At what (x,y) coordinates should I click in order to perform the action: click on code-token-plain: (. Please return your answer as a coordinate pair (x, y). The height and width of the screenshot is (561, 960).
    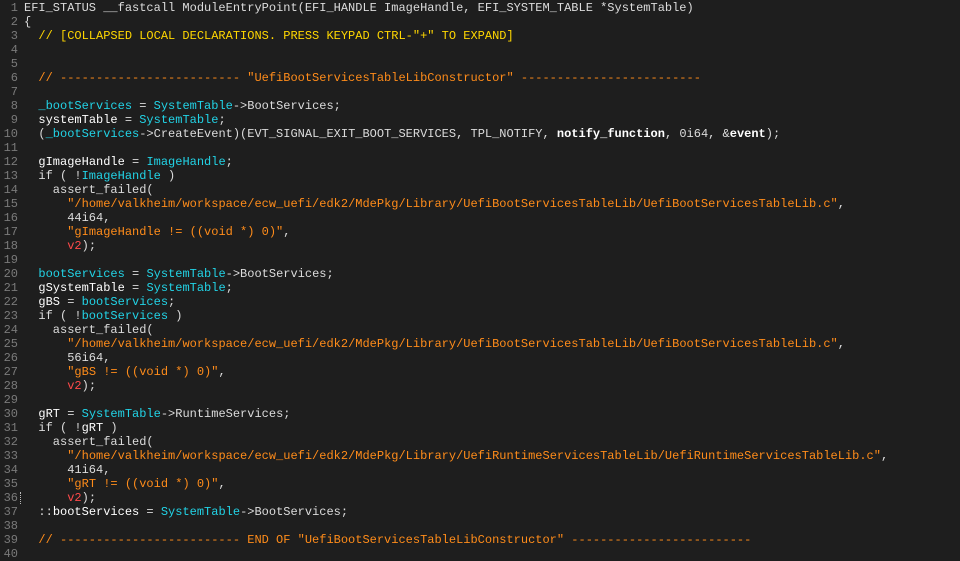
    Looking at the image, I should click on (34, 134).